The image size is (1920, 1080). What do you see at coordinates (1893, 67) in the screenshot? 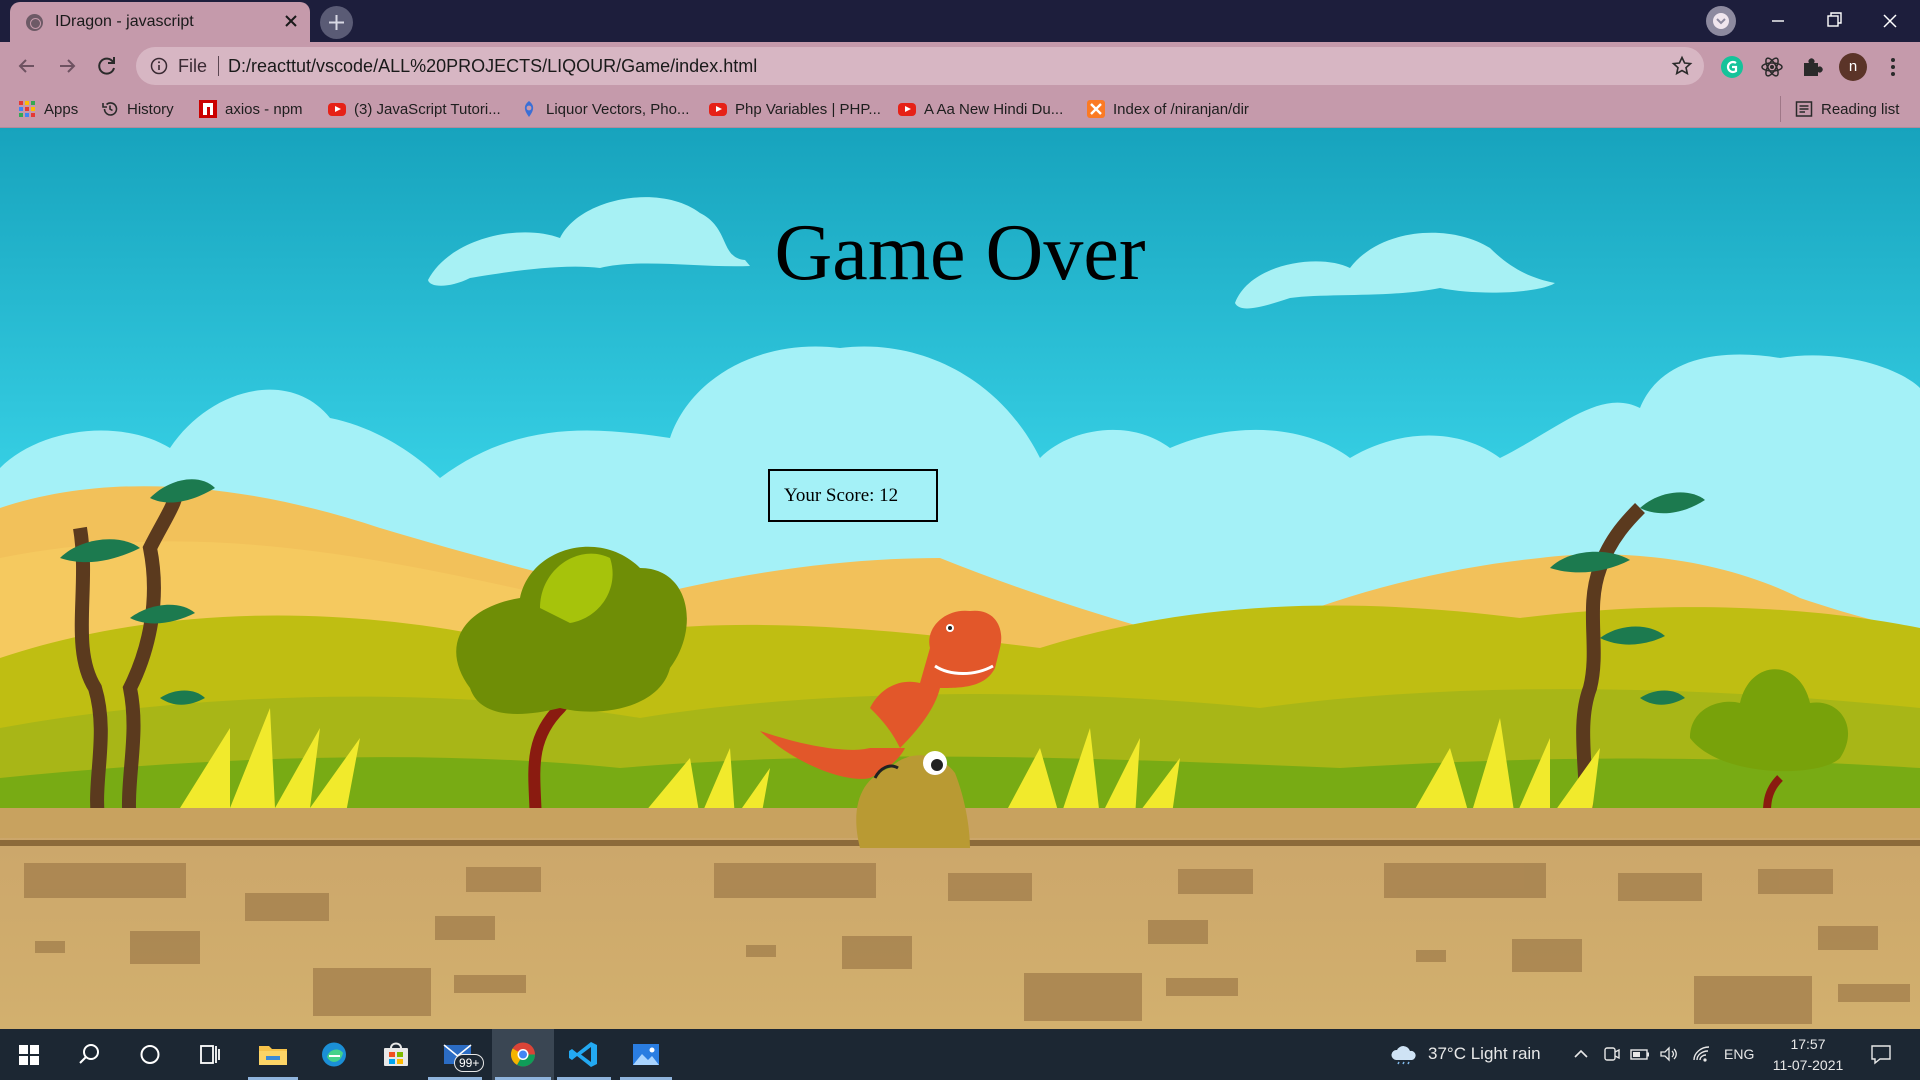
I see `kebab-menu-icon` at bounding box center [1893, 67].